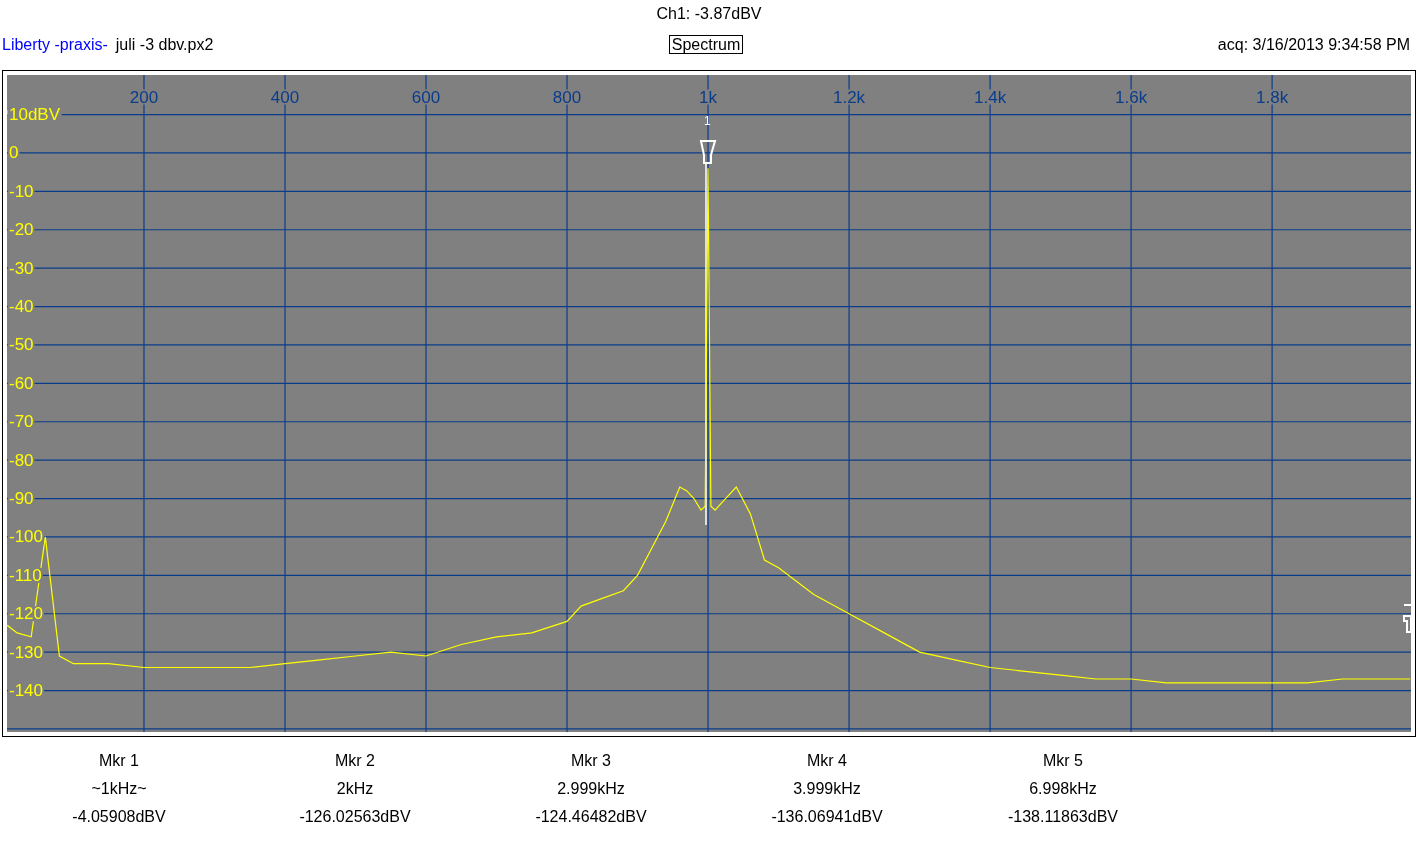 Image resolution: width=1418 pixels, height=851 pixels. What do you see at coordinates (35, 115) in the screenshot?
I see `level-tick-label: 10dBV` at bounding box center [35, 115].